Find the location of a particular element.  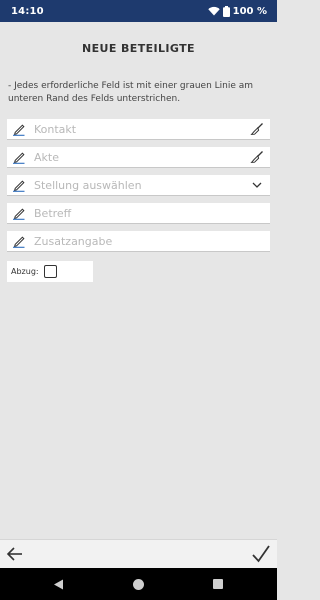

nav-home-icon is located at coordinates (138, 584).